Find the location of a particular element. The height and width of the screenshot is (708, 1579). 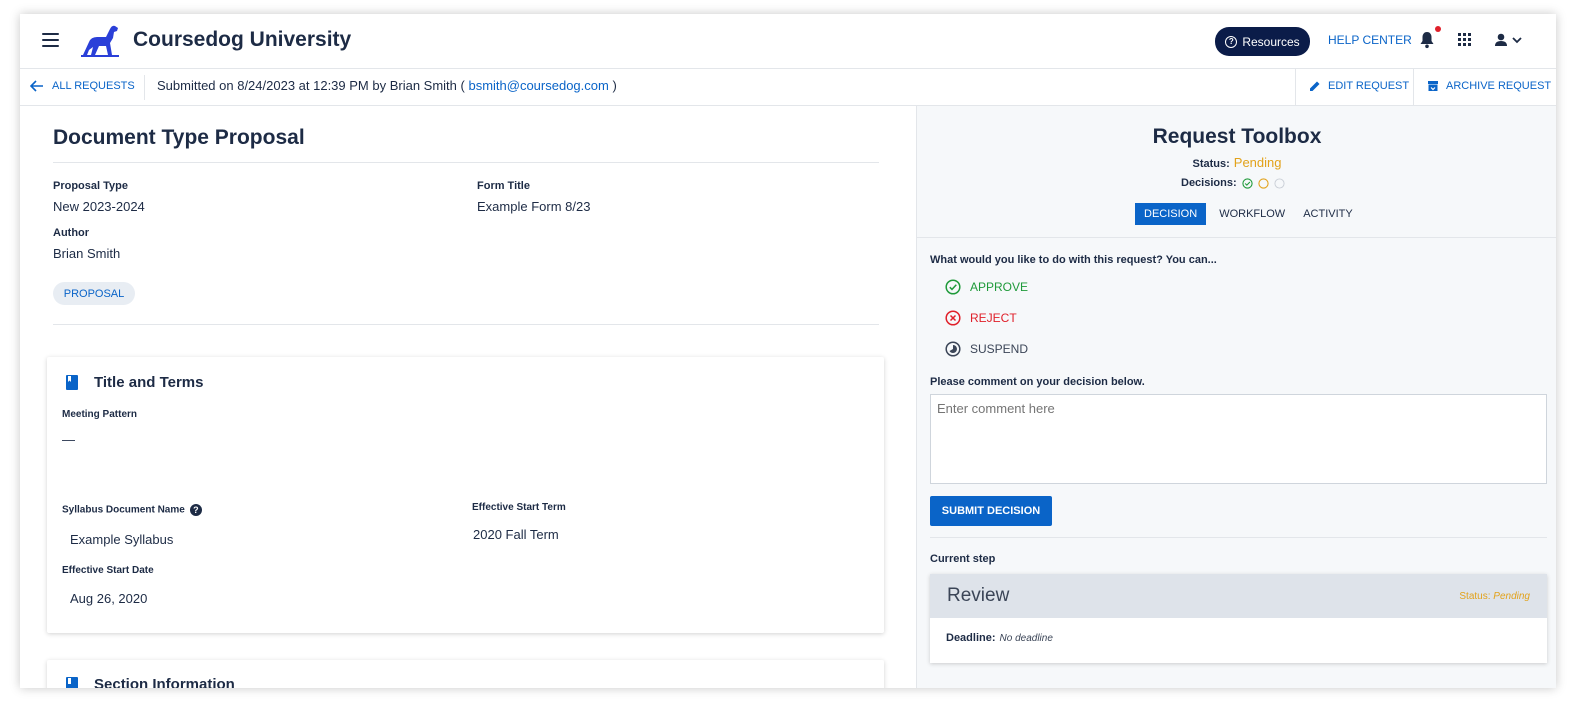

tab-workflow: WORKFLOW is located at coordinates (1252, 214).